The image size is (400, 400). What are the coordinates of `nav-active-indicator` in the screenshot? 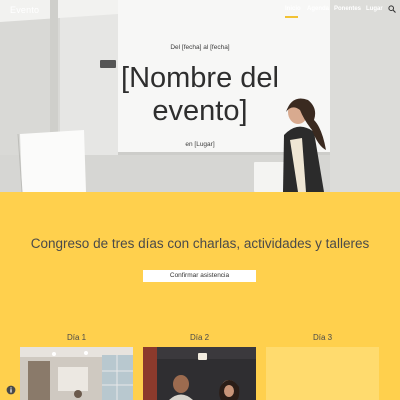 It's located at (291, 17).